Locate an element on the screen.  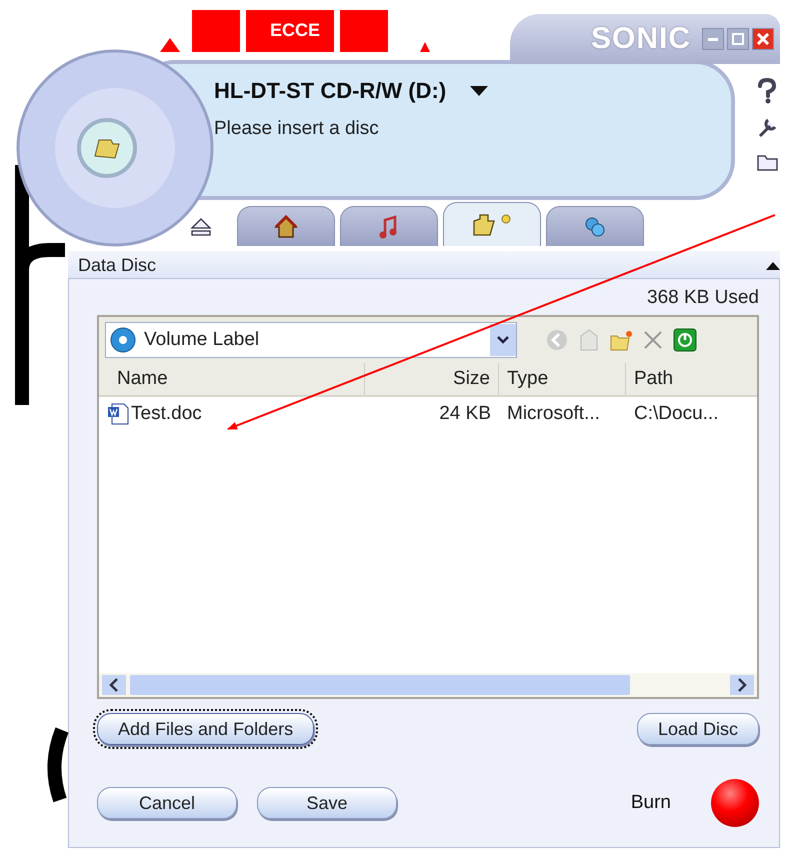
minimize-button is located at coordinates (713, 39).